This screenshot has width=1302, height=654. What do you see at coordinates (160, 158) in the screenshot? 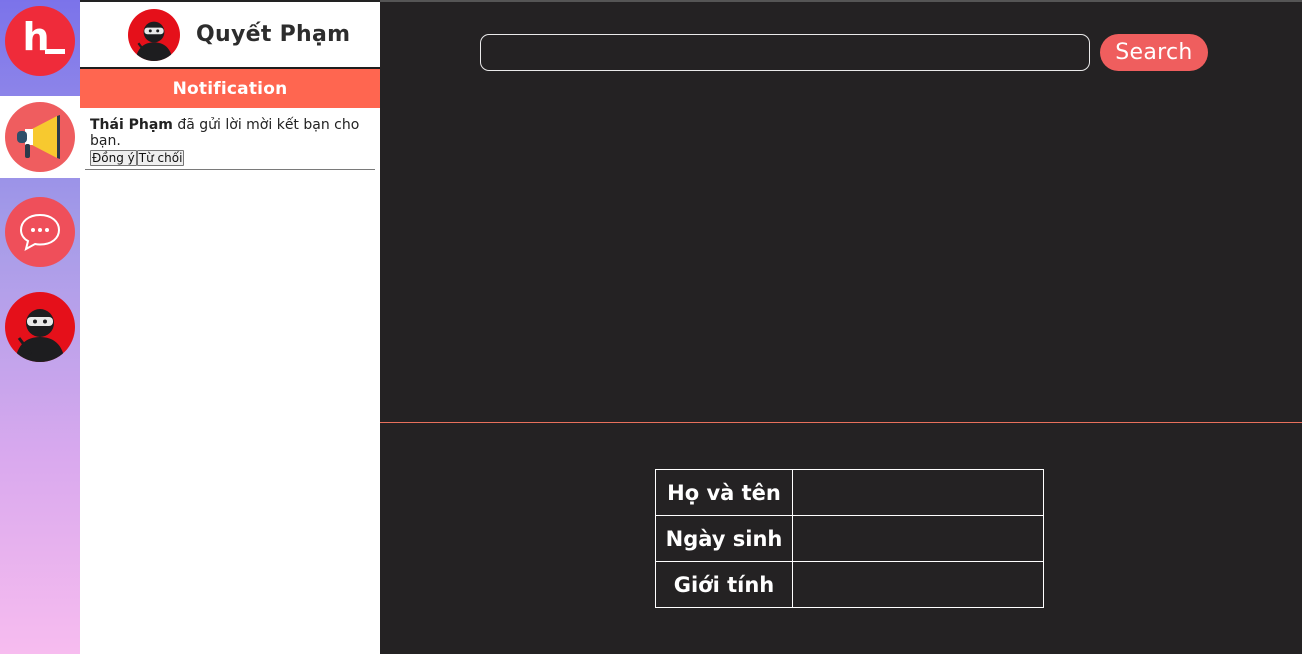
I see `decline-friend-button: Từ chối` at bounding box center [160, 158].